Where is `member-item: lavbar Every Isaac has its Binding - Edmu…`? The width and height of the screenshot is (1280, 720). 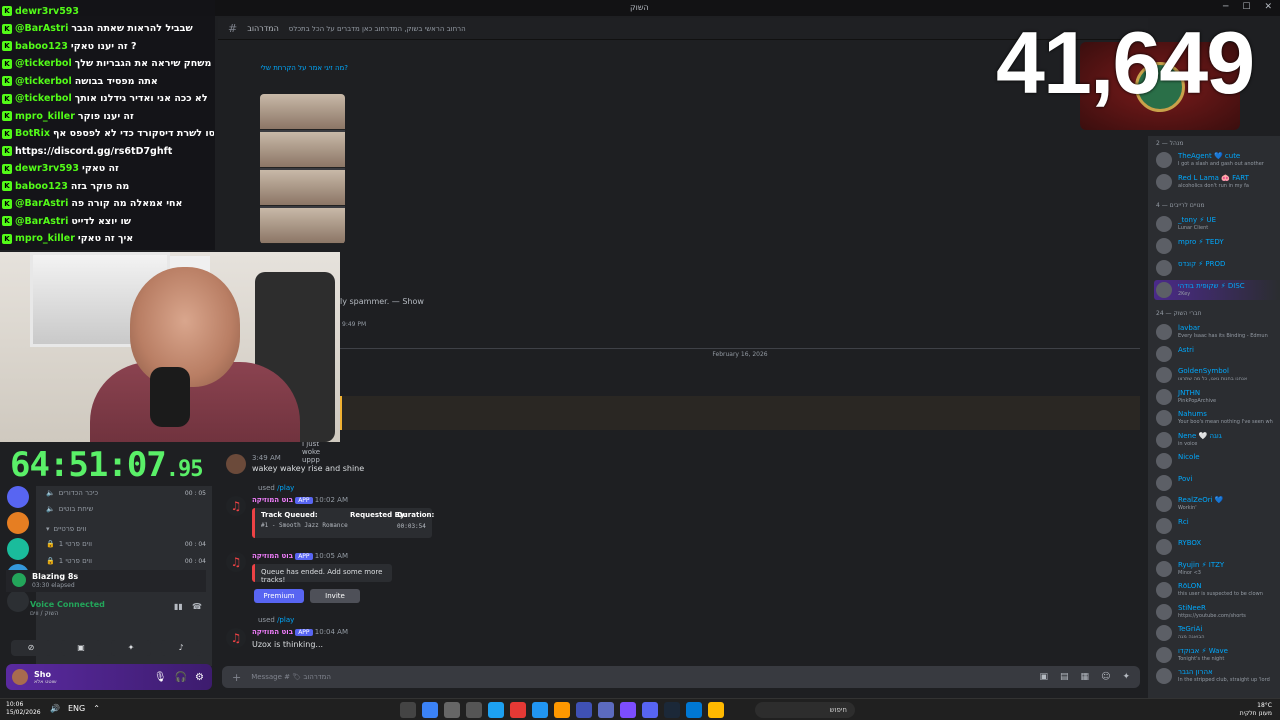 member-item: lavbar Every Isaac has its Binding - Edmu… is located at coordinates (1216, 332).